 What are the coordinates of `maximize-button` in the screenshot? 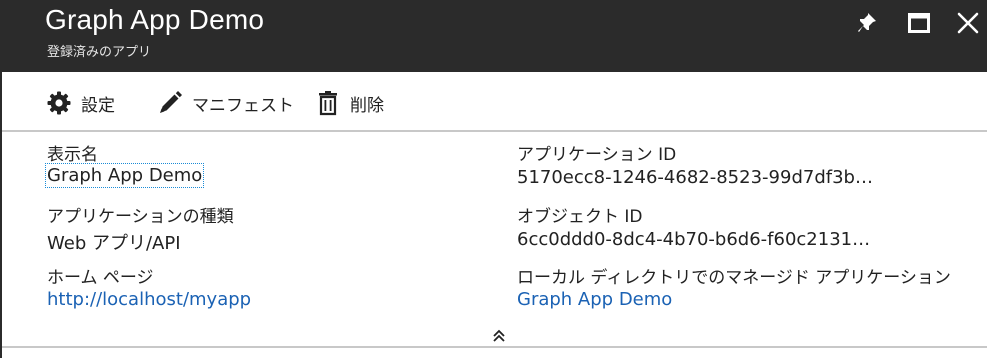 It's located at (919, 23).